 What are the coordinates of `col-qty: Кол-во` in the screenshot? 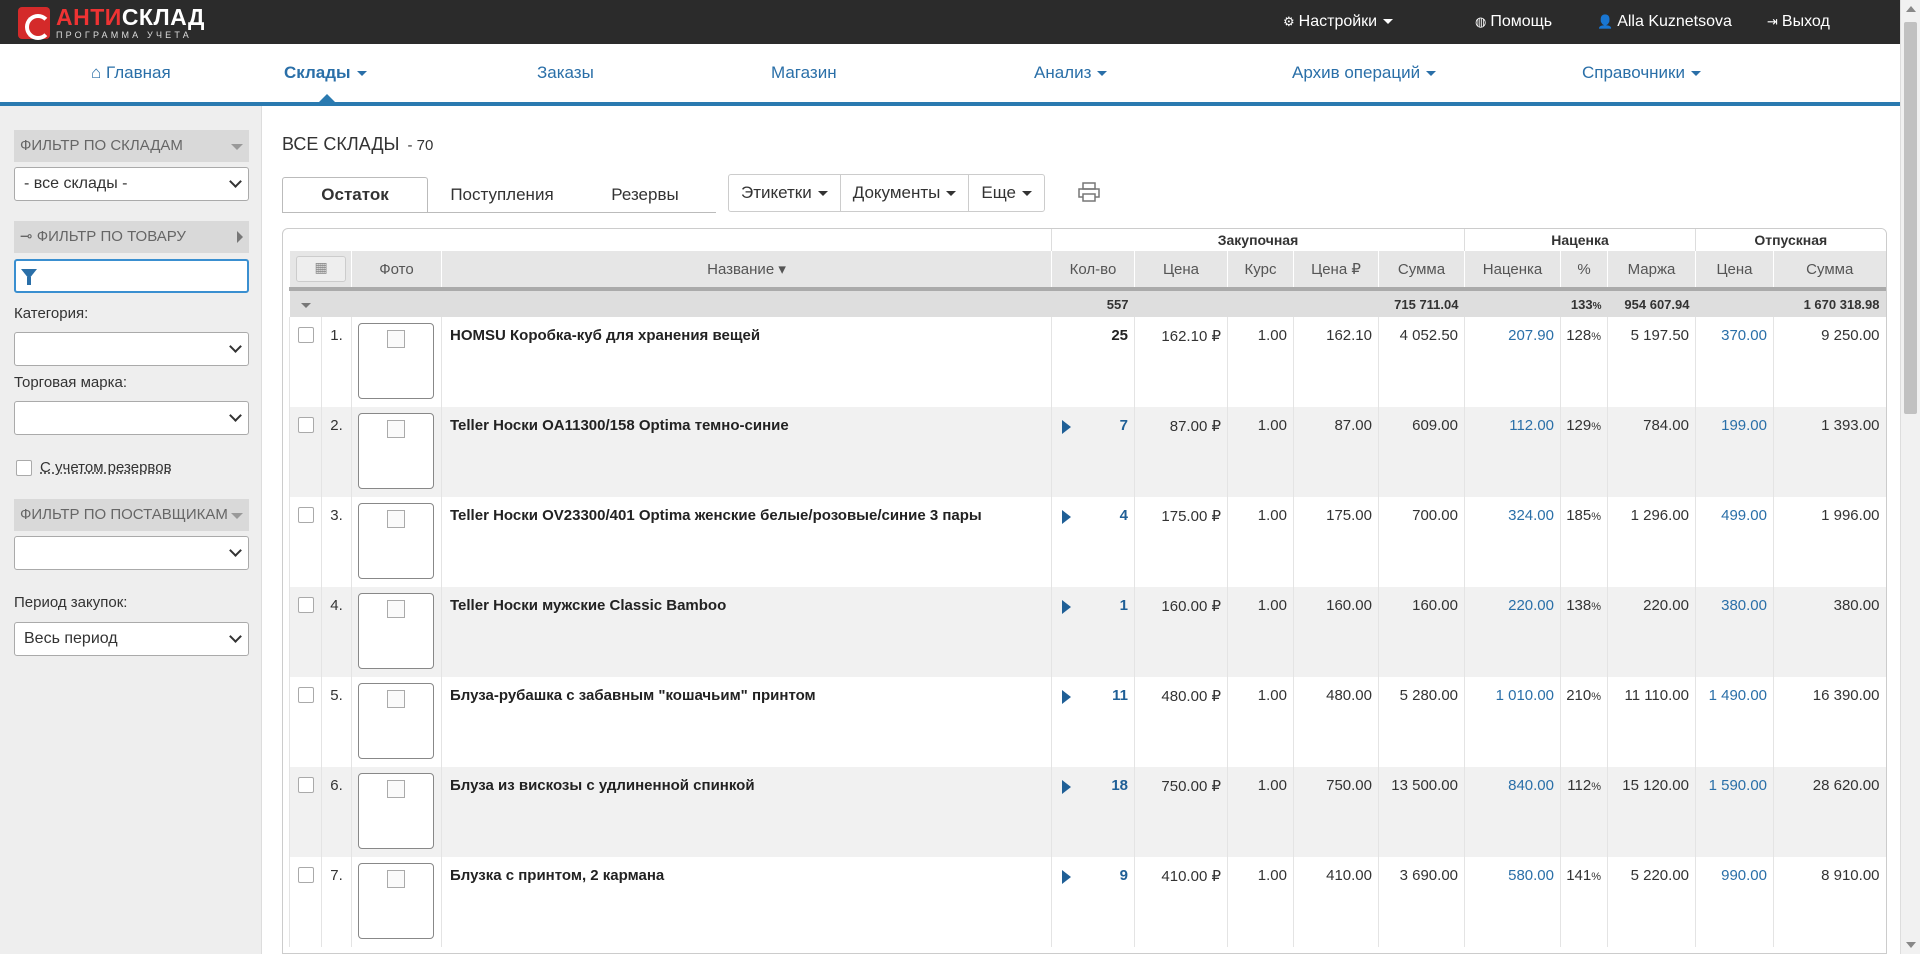 It's located at (1093, 270).